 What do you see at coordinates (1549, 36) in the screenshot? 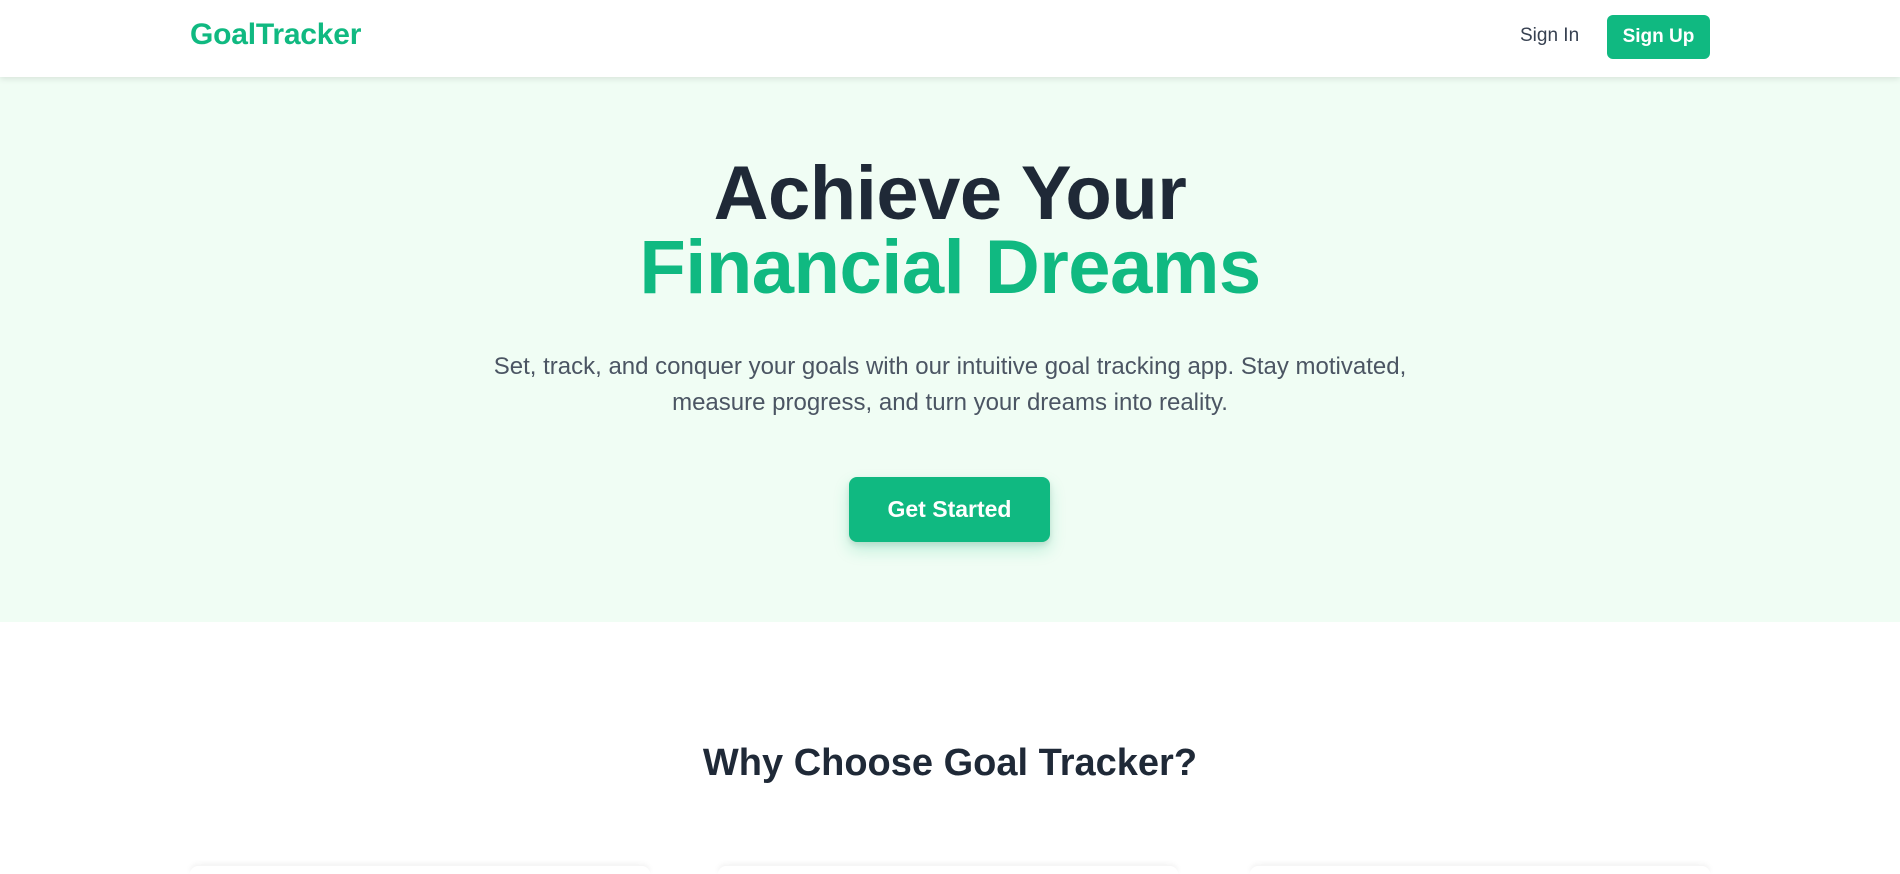
I see `sign-in-link: Sign In` at bounding box center [1549, 36].